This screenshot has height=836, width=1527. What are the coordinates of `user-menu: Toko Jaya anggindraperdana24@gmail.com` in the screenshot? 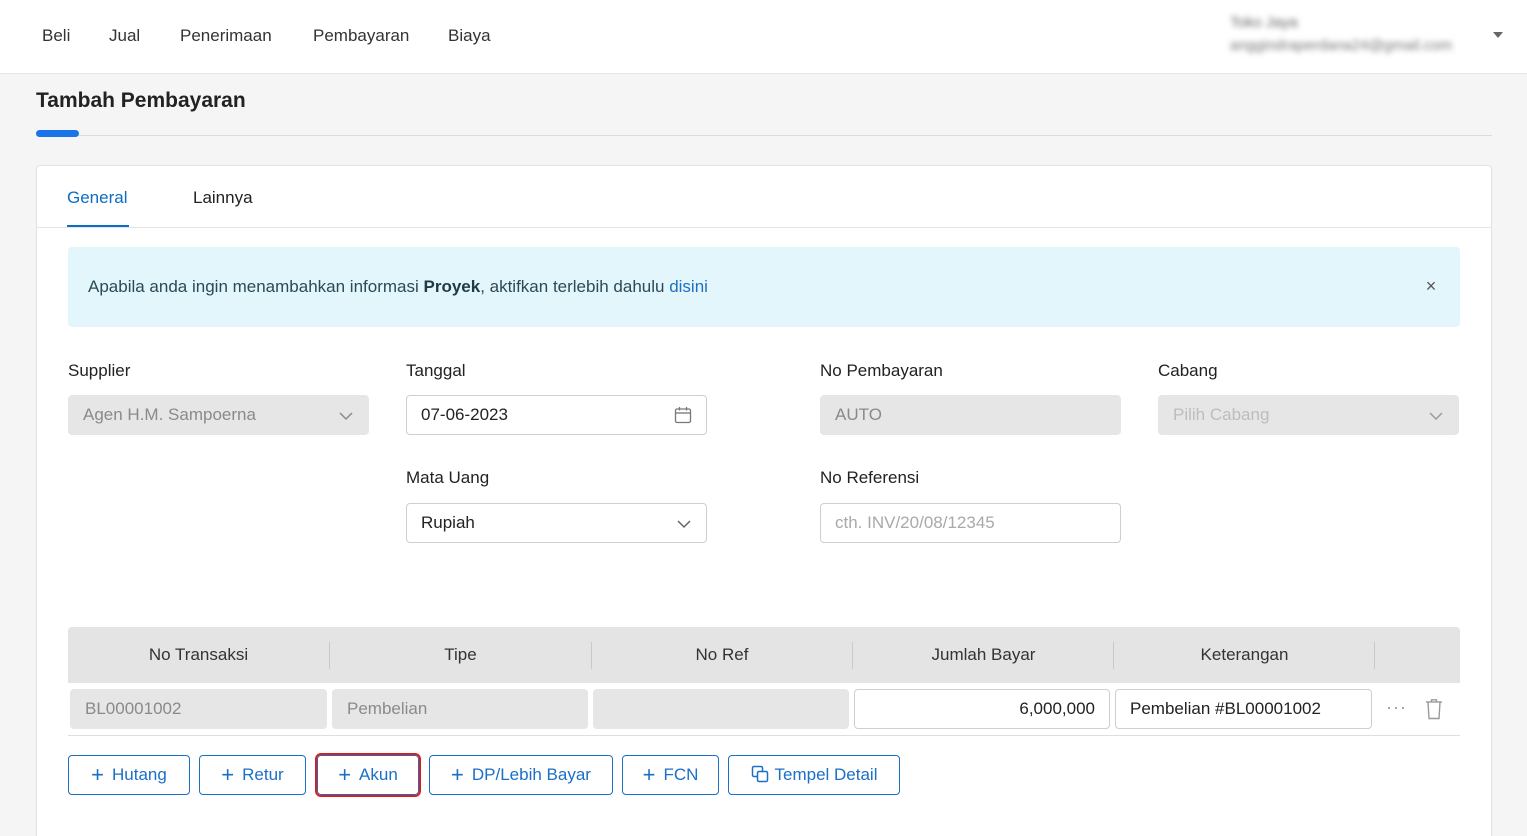 It's located at (1360, 37).